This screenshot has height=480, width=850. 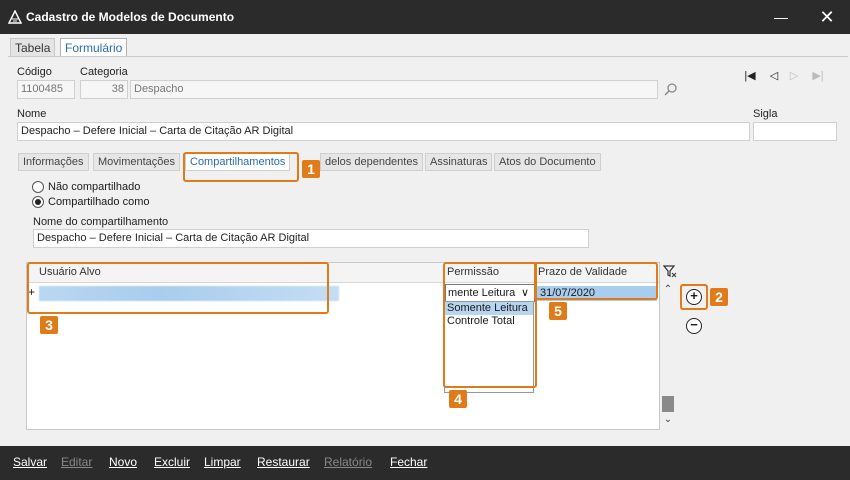 I want to click on edit-button: Editar, so click(x=76, y=462).